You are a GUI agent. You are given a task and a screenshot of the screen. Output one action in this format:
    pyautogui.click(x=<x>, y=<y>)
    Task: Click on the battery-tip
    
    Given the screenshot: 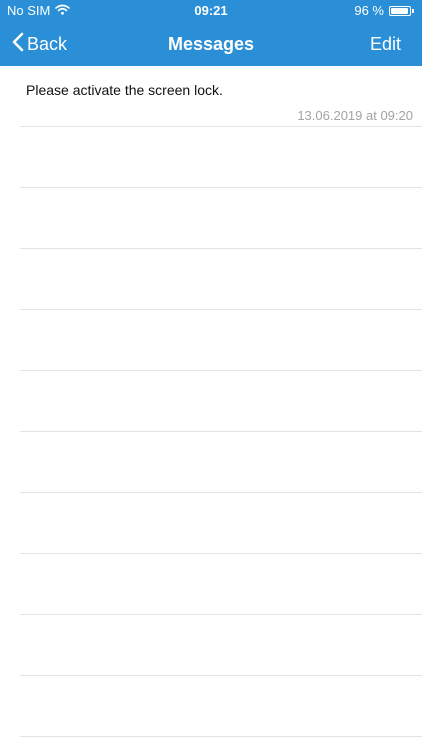 What is the action you would take?
    pyautogui.click(x=413, y=10)
    